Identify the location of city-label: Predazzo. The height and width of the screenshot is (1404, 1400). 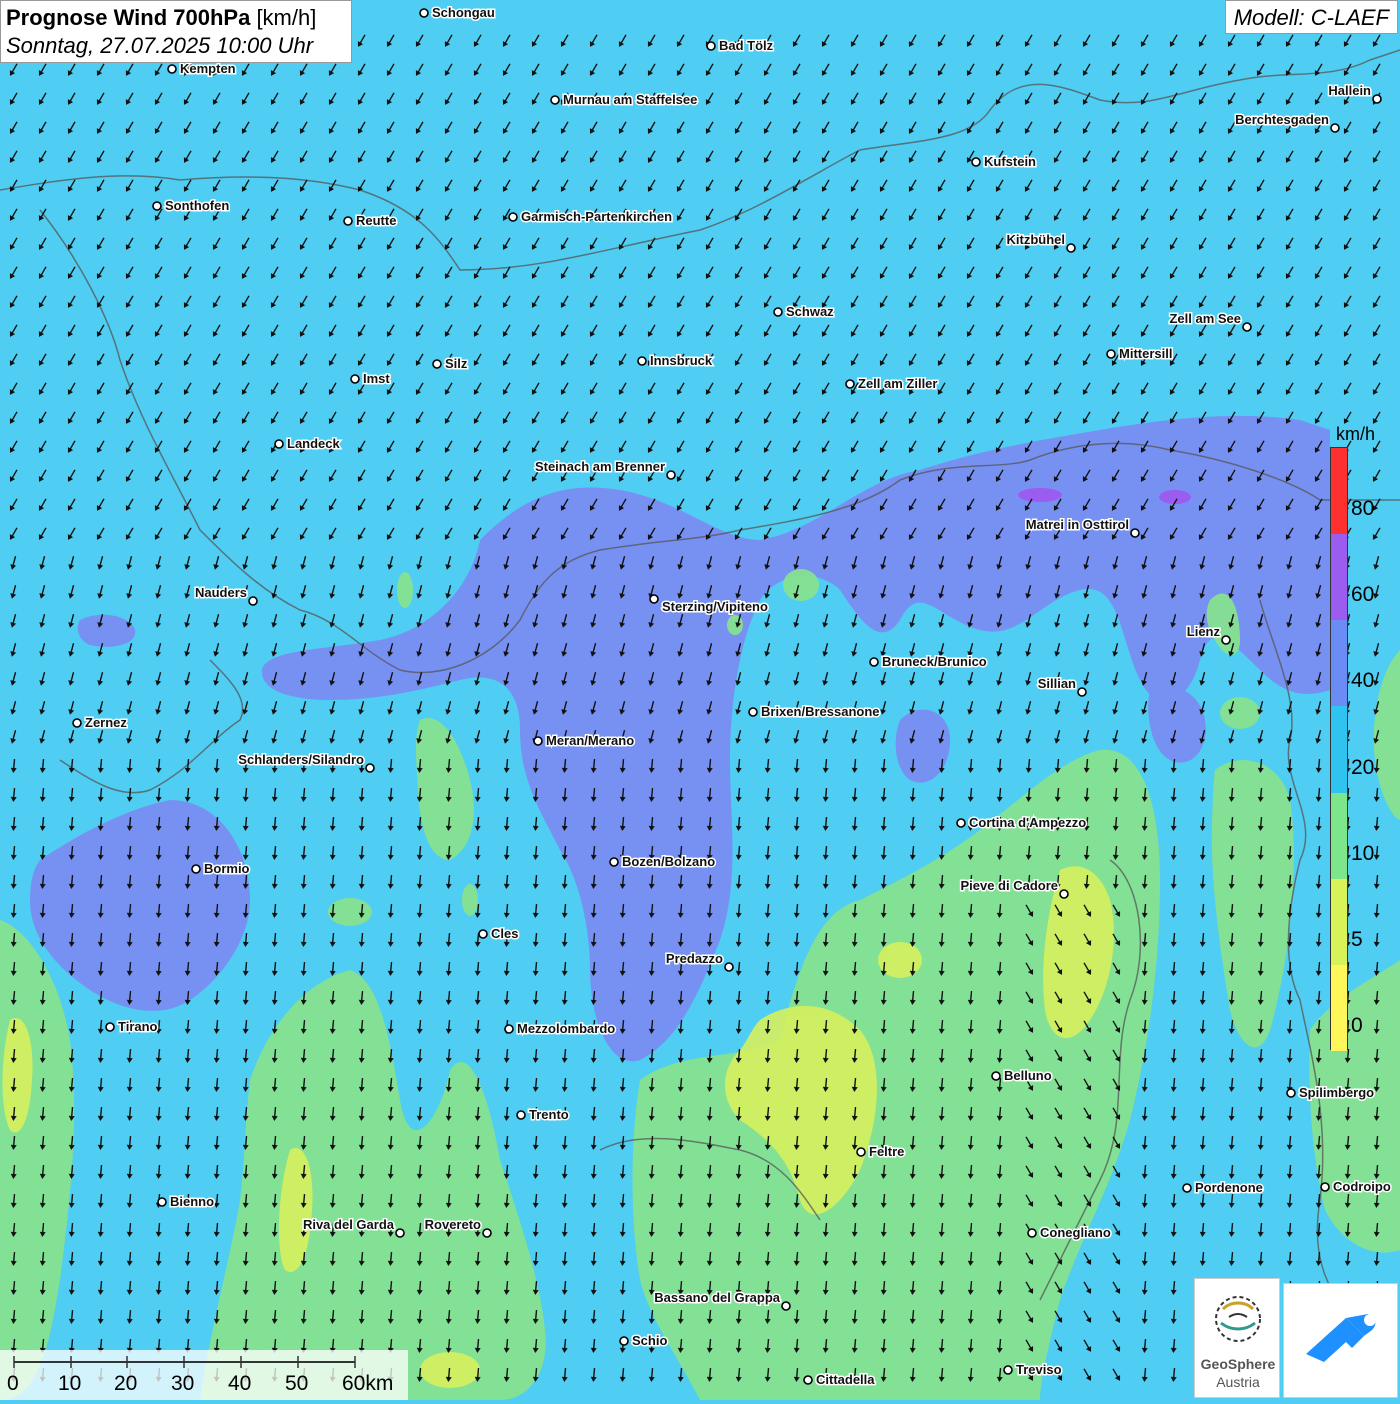
(694, 958).